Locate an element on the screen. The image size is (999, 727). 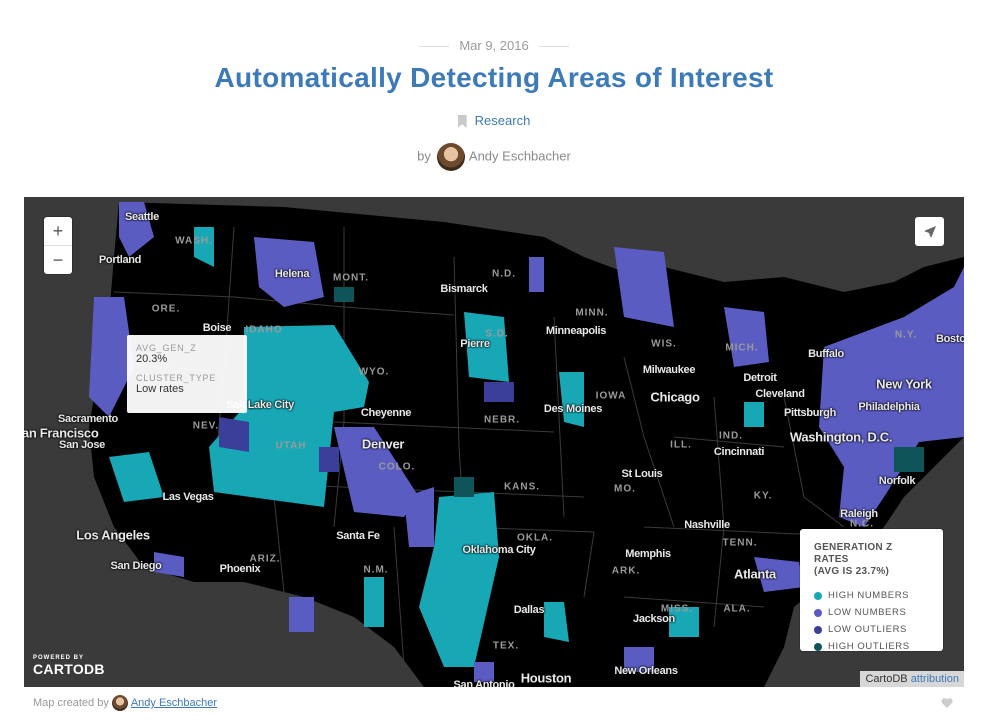
city-label: Detroit is located at coordinates (760, 378).